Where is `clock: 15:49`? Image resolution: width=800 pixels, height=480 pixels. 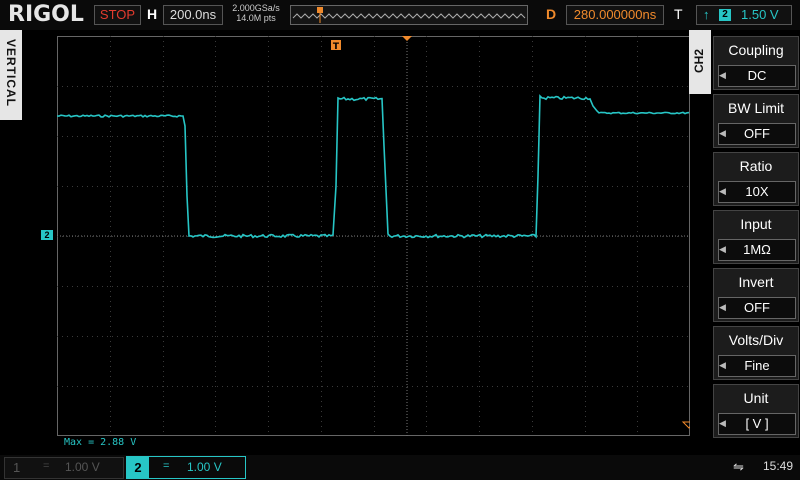
clock: 15:49 is located at coordinates (778, 466).